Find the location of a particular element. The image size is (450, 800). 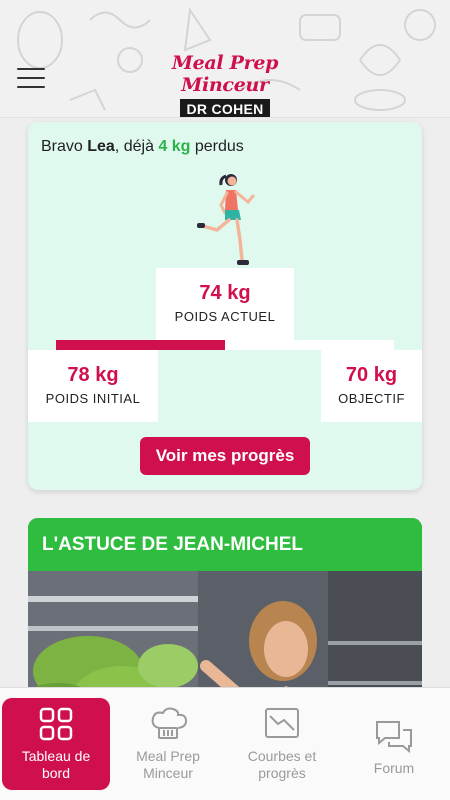

tab-forum: Forum is located at coordinates (394, 744).